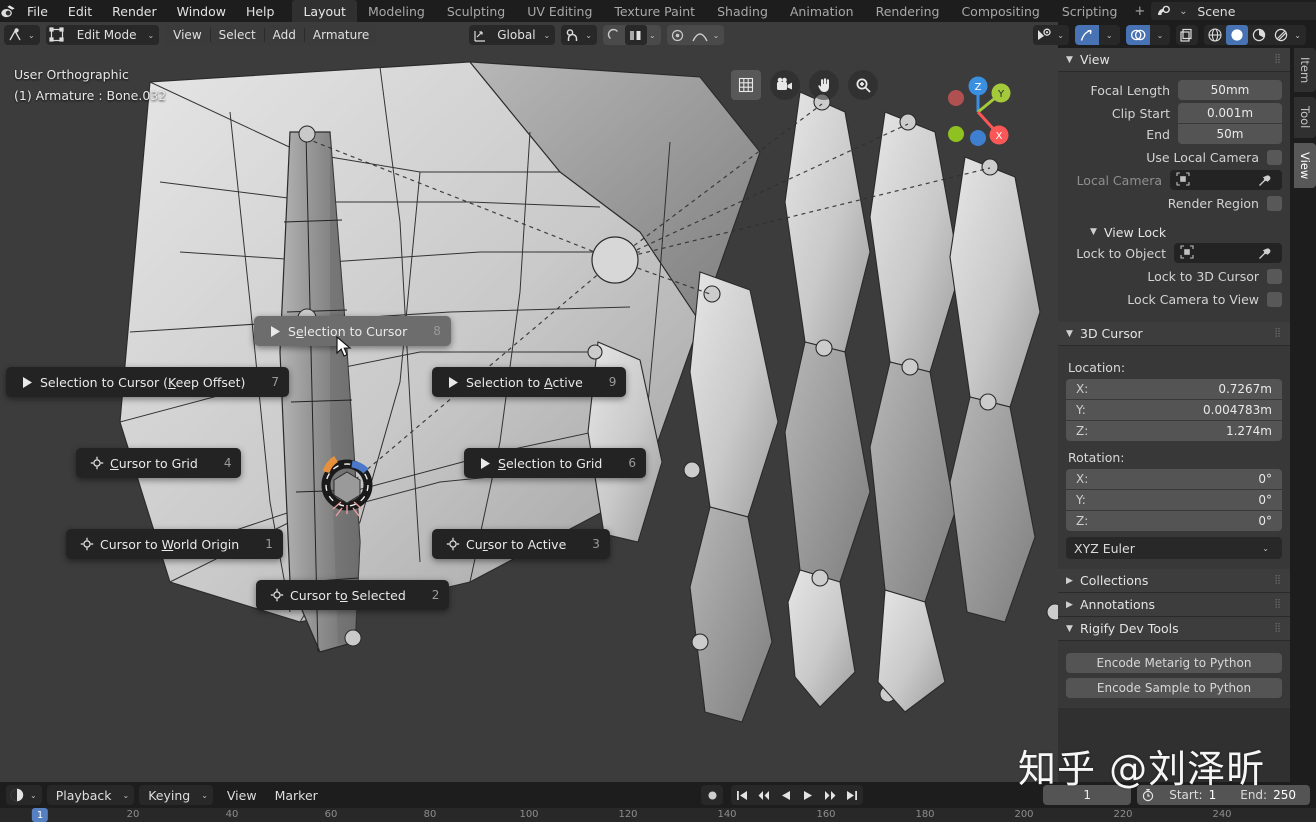 The image size is (1316, 822). I want to click on sidebar-tab-tool: Tool, so click(1305, 117).